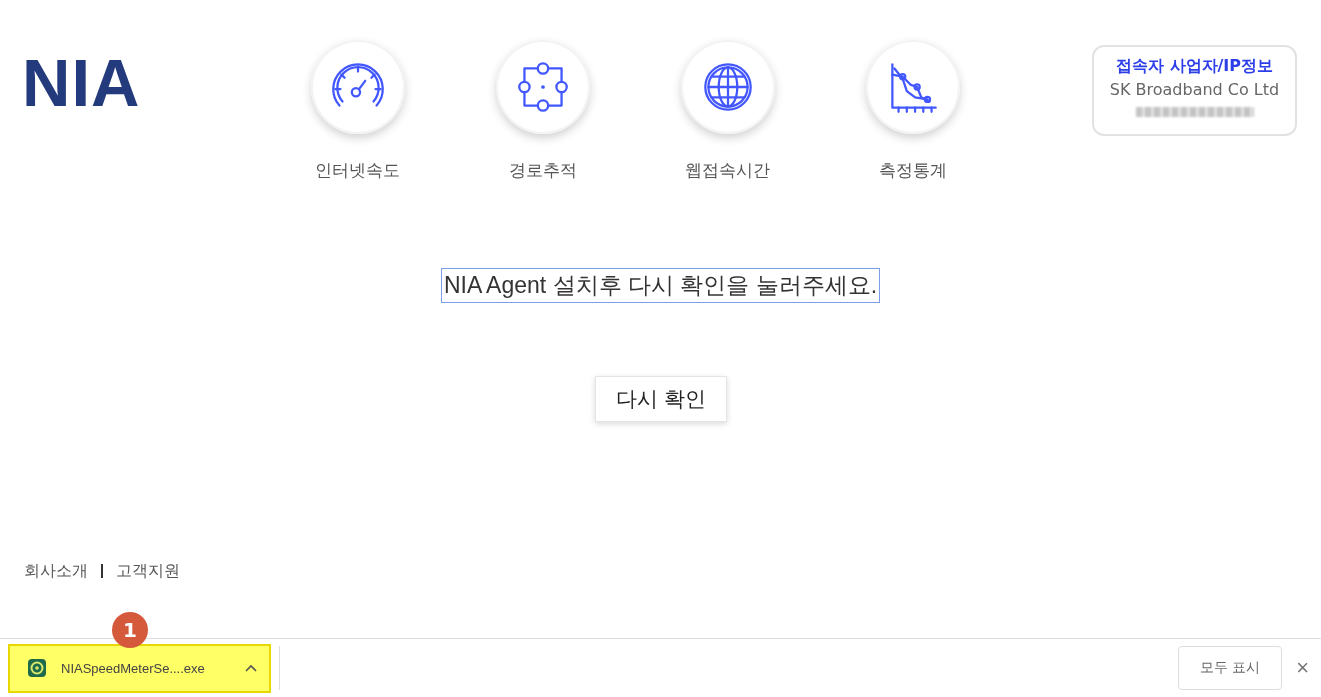  What do you see at coordinates (1194, 90) in the screenshot?
I see `isp-name: SK Broadband Co Ltd` at bounding box center [1194, 90].